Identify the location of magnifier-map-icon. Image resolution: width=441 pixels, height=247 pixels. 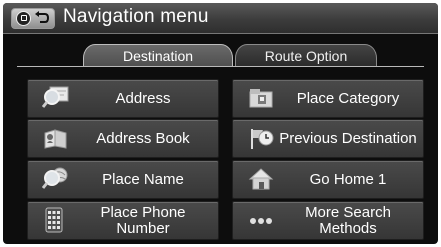
(55, 97).